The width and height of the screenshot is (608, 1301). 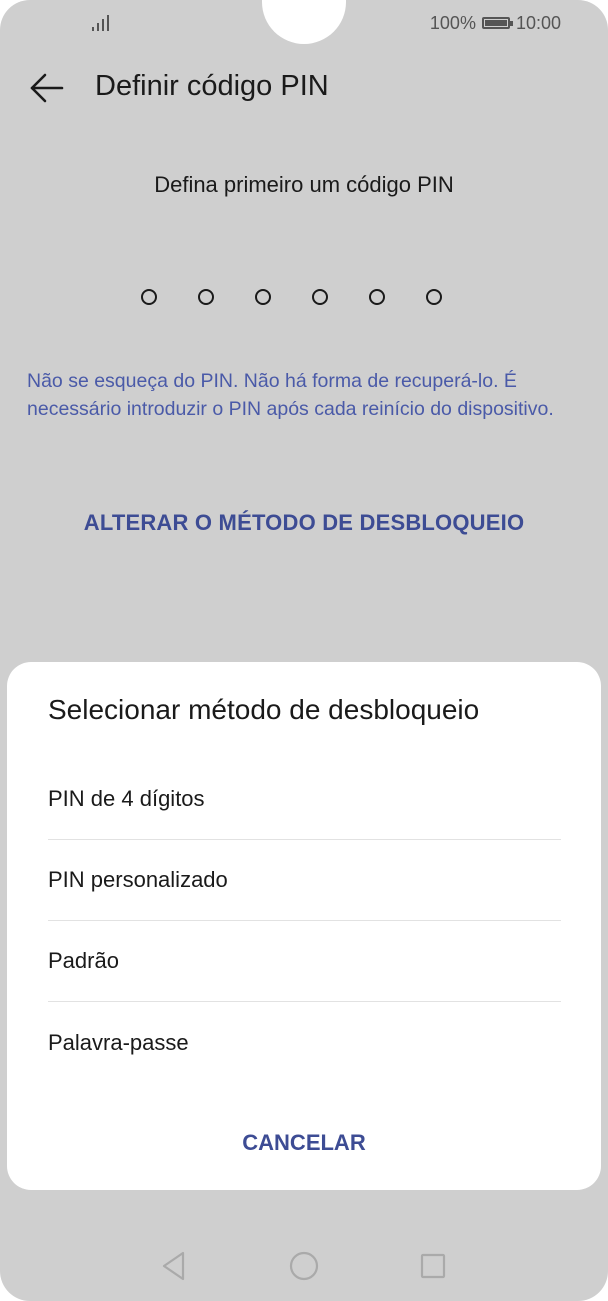 I want to click on cancel-button: CANCELAR, so click(x=304, y=1143).